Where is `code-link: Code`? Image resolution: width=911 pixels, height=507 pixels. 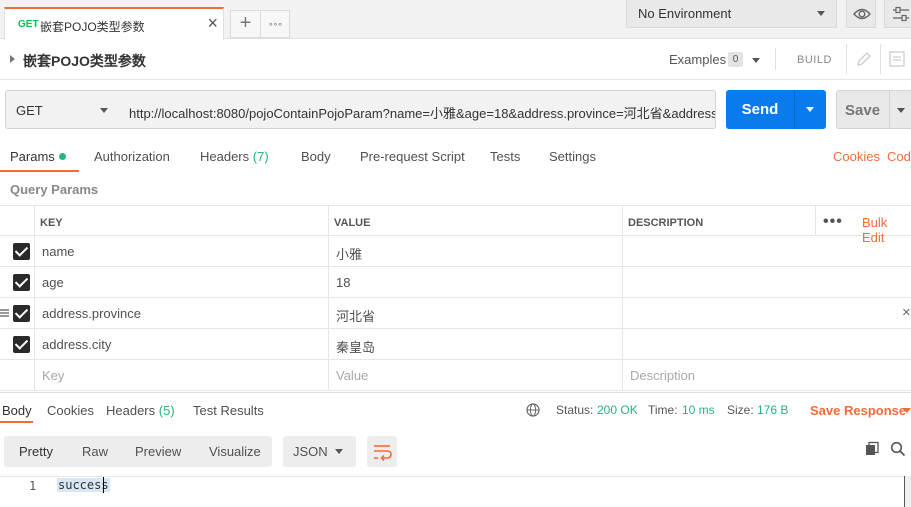 code-link: Code is located at coordinates (899, 156).